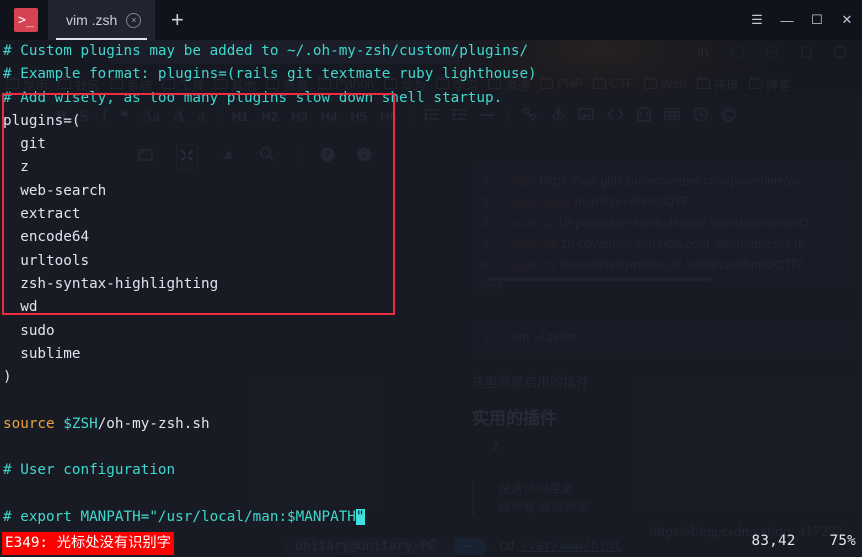 The width and height of the screenshot is (862, 557). What do you see at coordinates (134, 20) in the screenshot?
I see `close-icon: ×` at bounding box center [134, 20].